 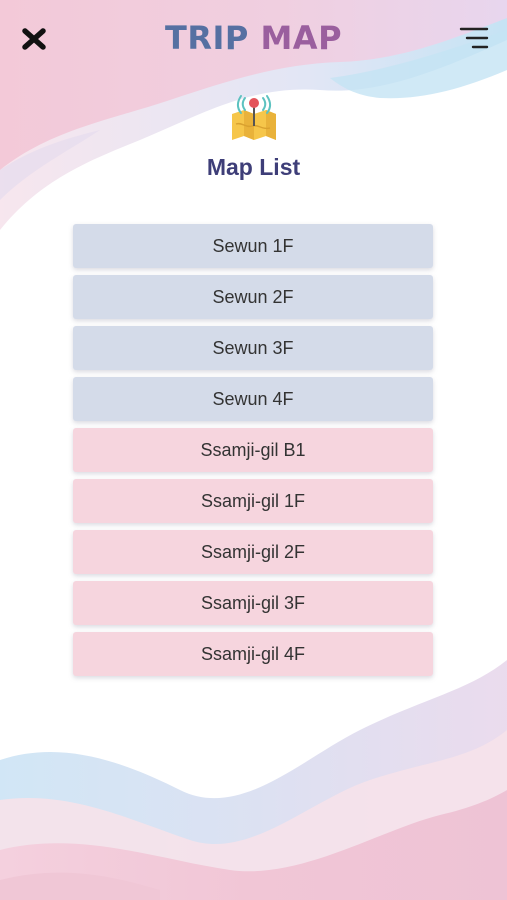 I want to click on map-list-item: Sewun 2F, so click(x=253, y=297).